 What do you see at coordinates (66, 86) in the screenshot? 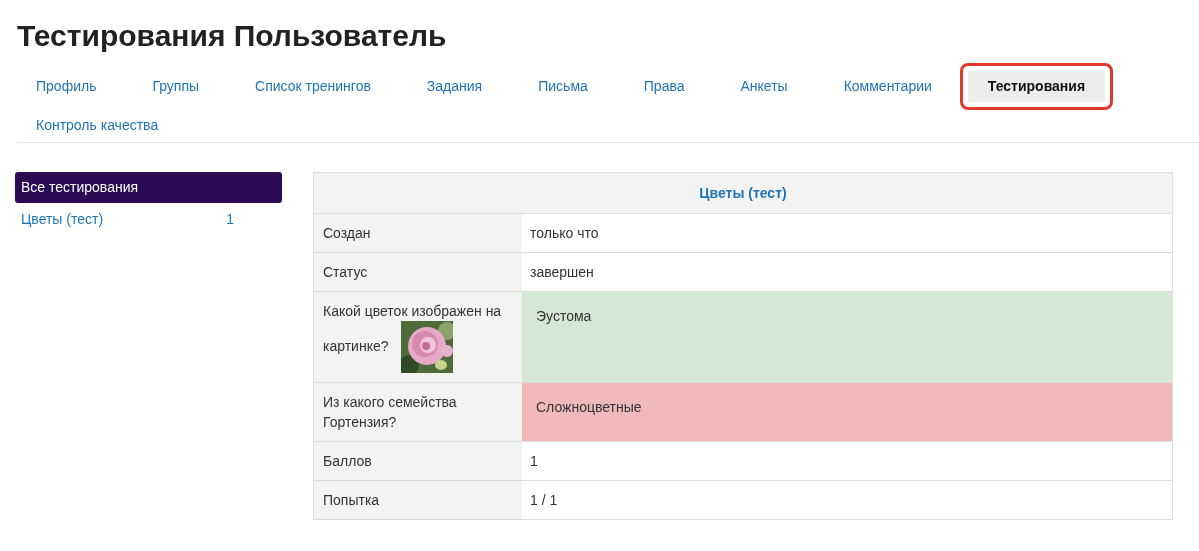
I see `tab: Профиль` at bounding box center [66, 86].